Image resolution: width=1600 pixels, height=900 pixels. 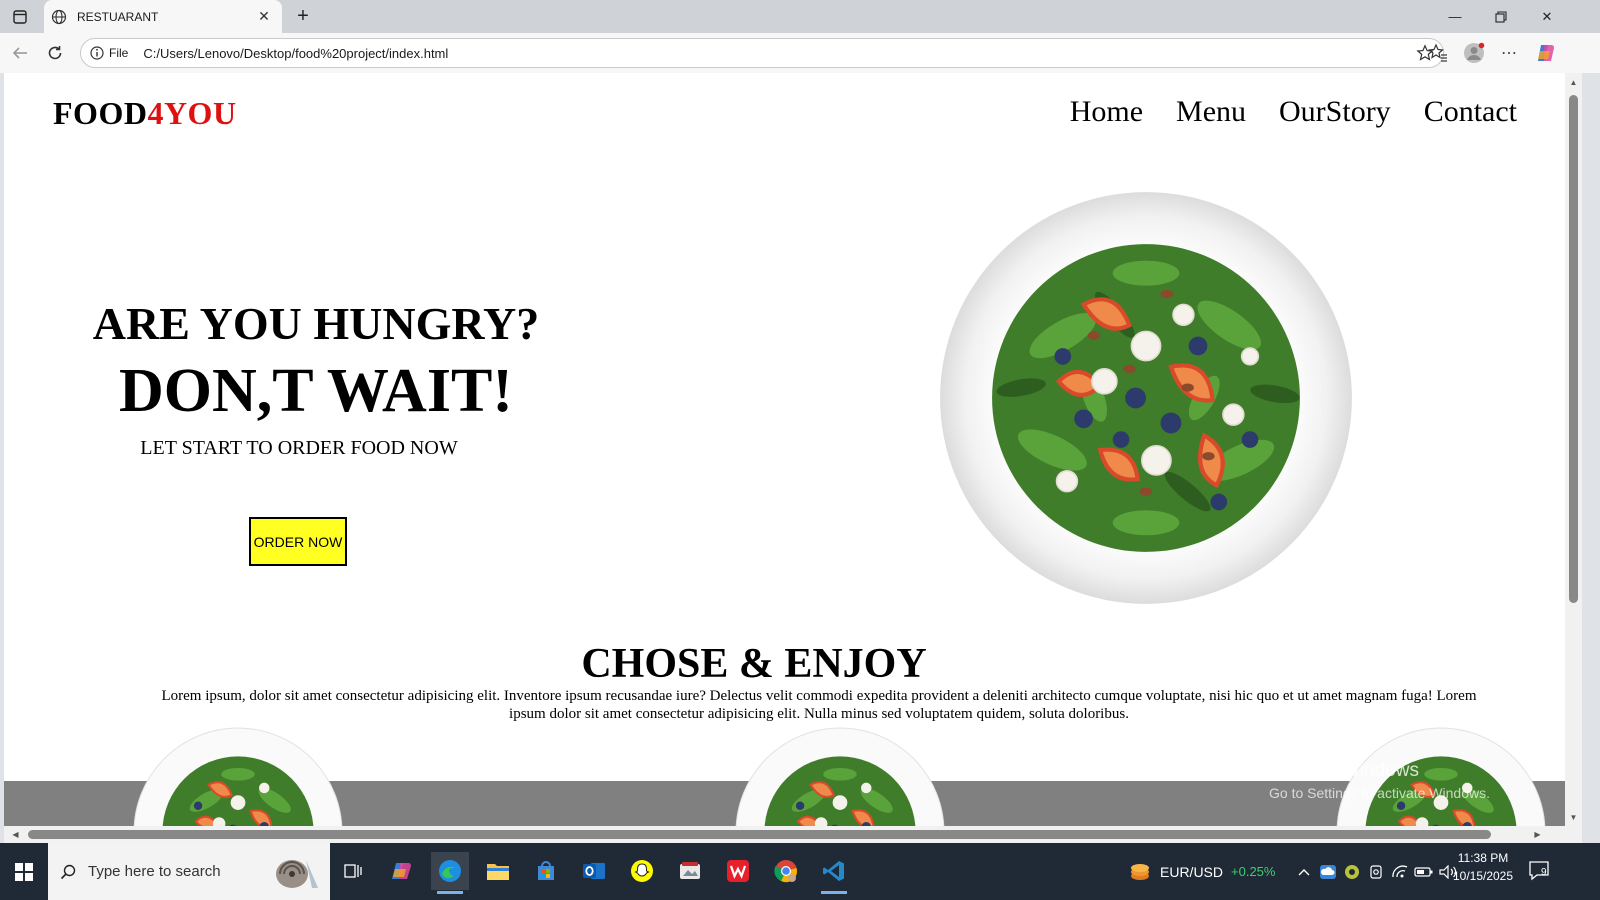 What do you see at coordinates (118, 16) in the screenshot?
I see `tab-title: RESTUARANT` at bounding box center [118, 16].